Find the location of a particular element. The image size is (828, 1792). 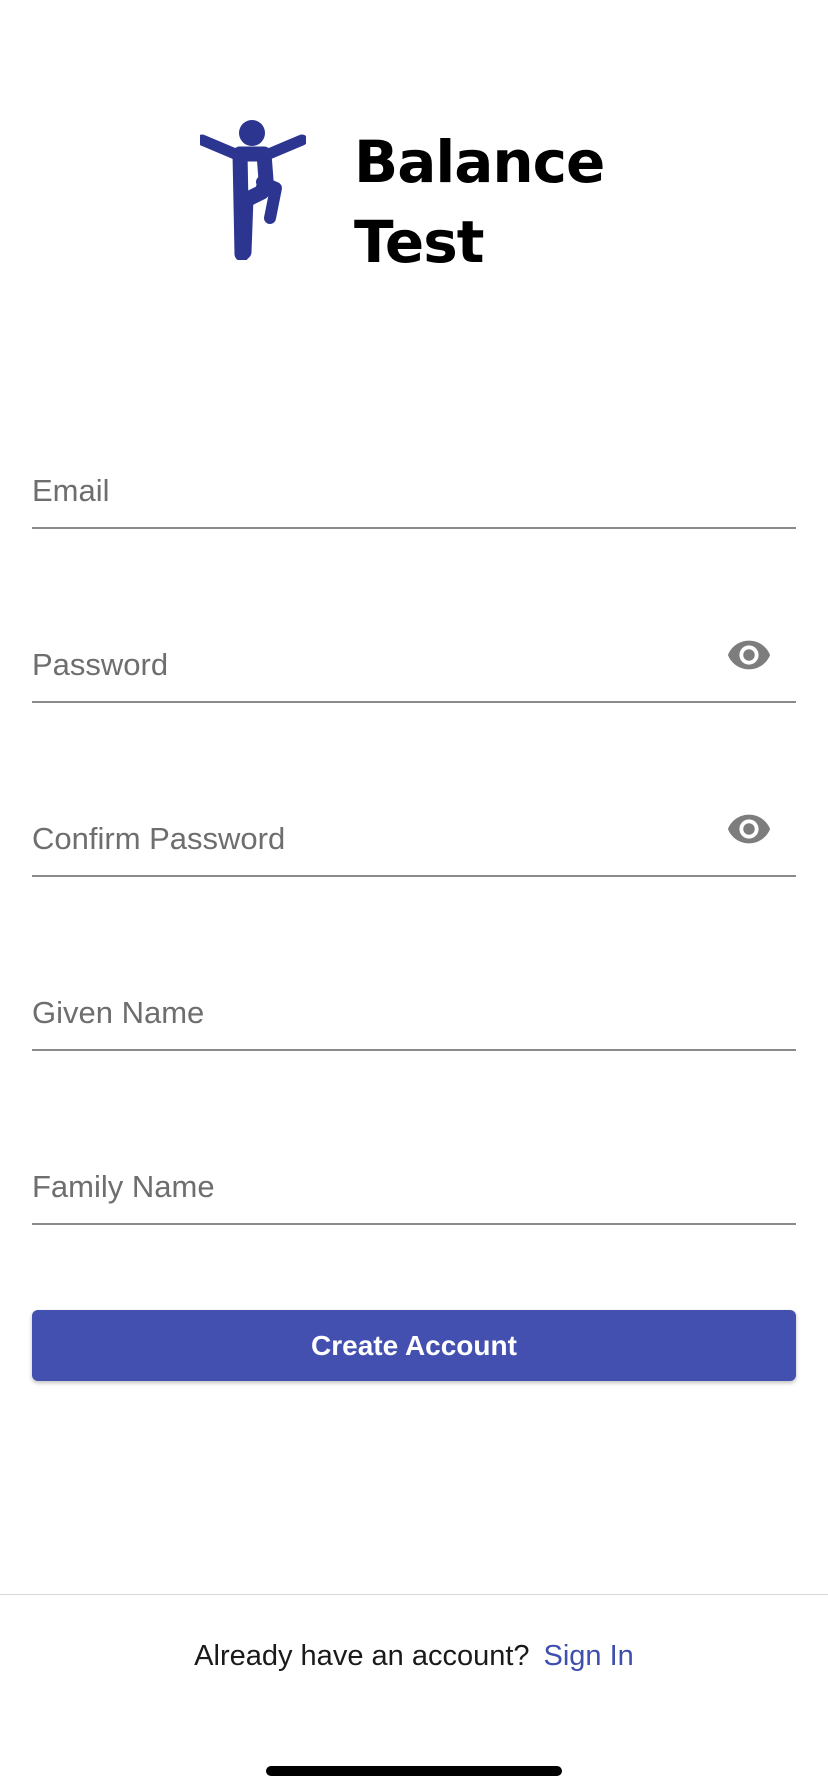

balance-person-icon is located at coordinates (253, 190).